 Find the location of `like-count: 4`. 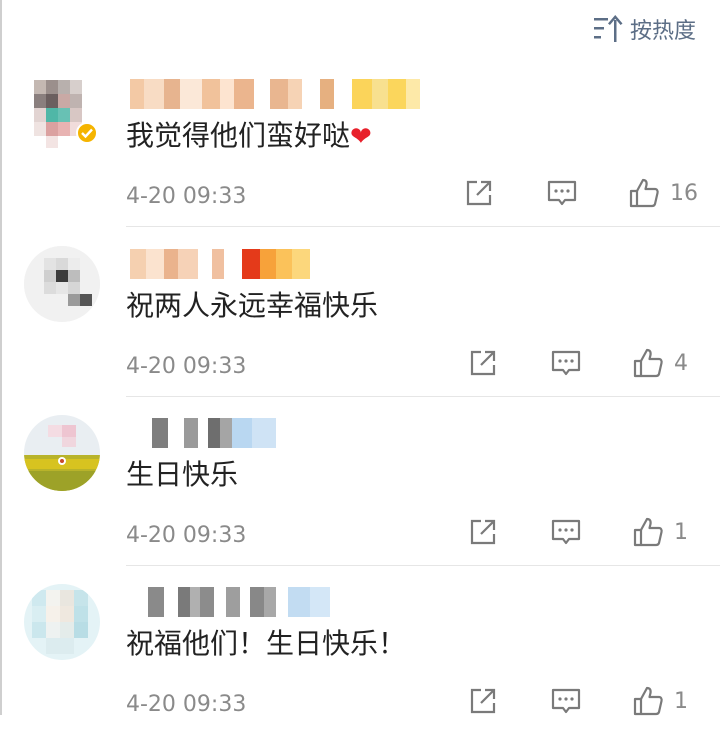

like-count: 4 is located at coordinates (681, 363).